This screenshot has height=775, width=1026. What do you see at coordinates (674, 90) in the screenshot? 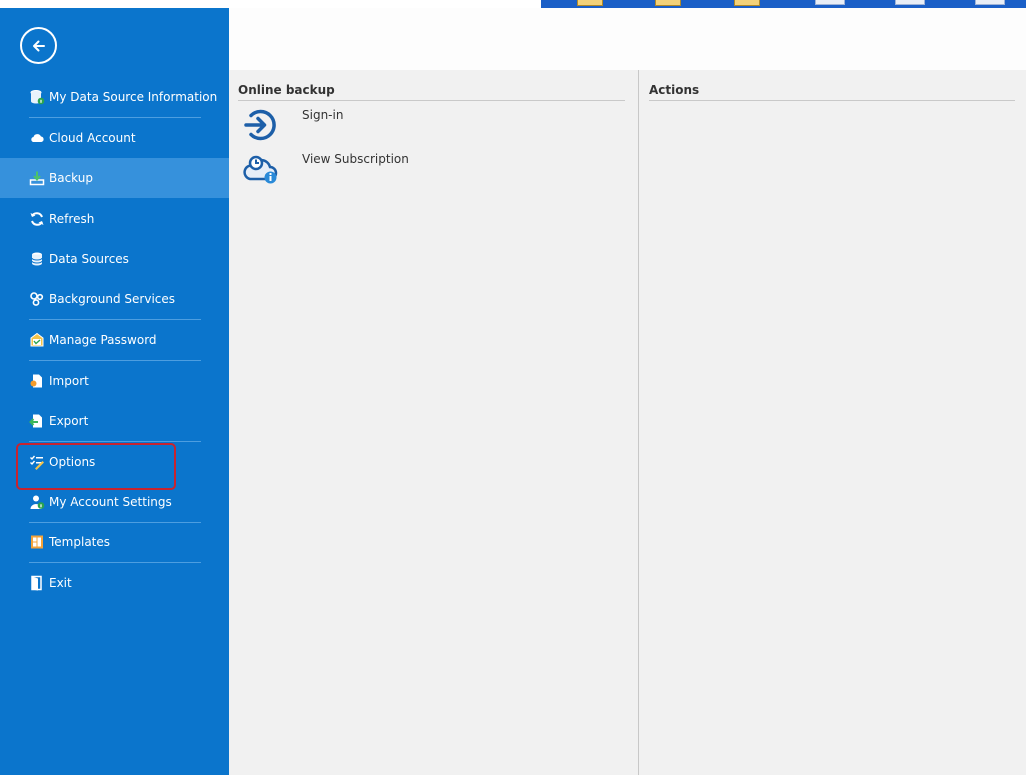
I see `actions-title: Actions` at bounding box center [674, 90].